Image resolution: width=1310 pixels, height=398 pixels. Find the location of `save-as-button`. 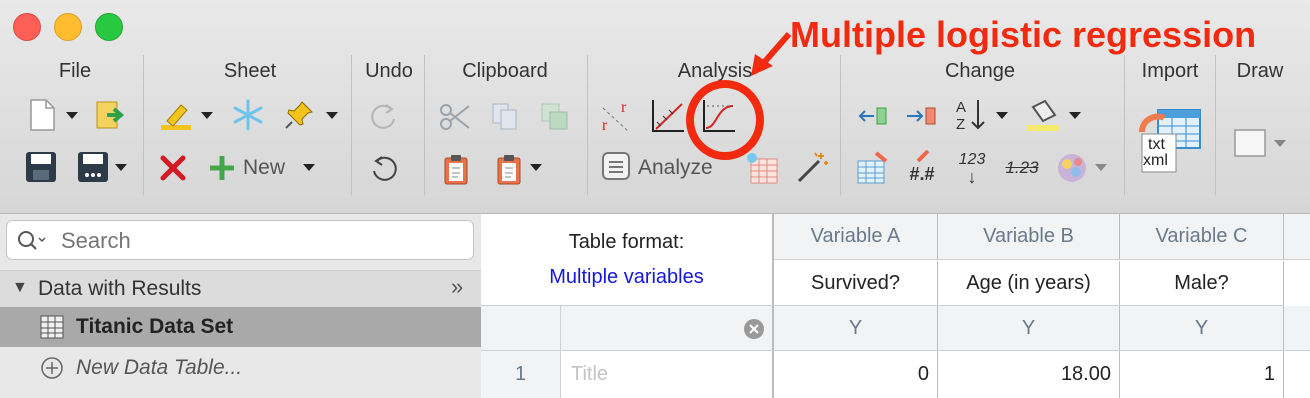

save-as-button is located at coordinates (93, 167).